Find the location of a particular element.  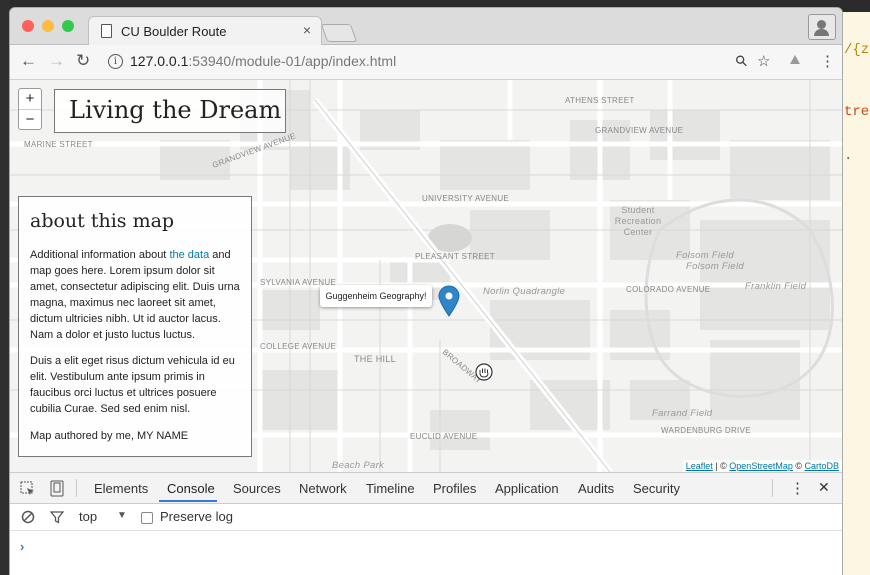

tab-title: CU Boulder Route is located at coordinates (174, 31).